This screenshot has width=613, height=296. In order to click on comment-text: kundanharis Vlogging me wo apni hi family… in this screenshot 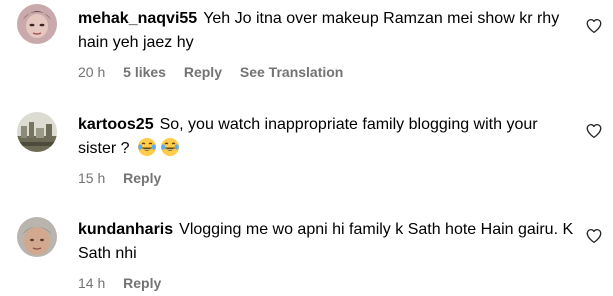, I will do `click(328, 242)`.